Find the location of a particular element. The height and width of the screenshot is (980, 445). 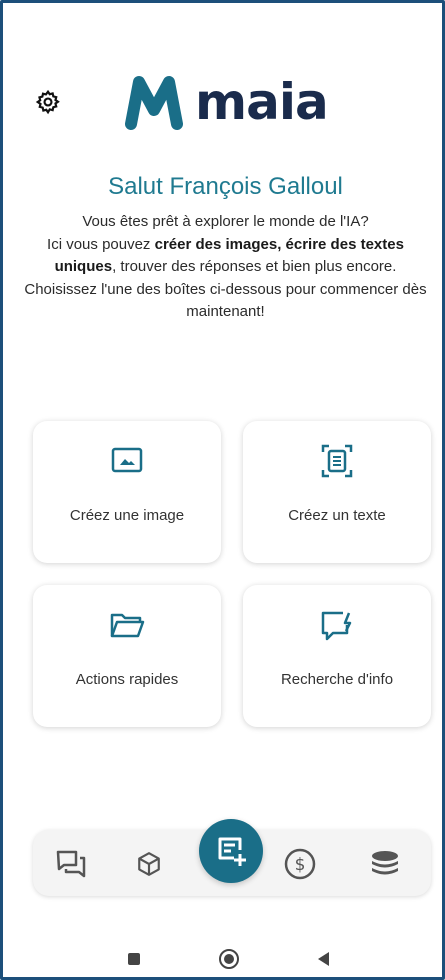

nav-chat-button is located at coordinates (71, 864).